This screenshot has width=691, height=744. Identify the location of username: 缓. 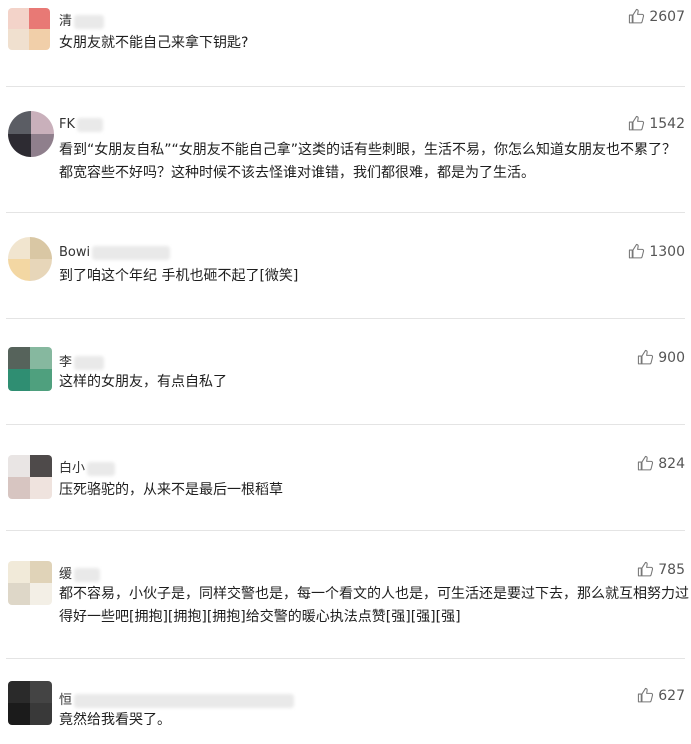
(80, 572).